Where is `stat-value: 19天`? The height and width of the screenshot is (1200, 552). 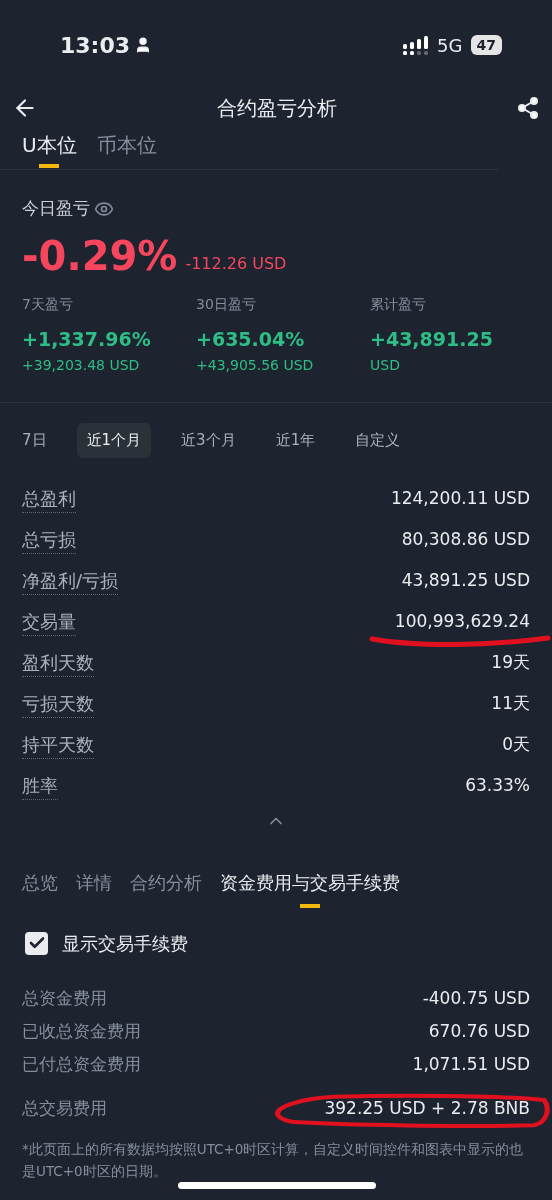
stat-value: 19天 is located at coordinates (510, 663).